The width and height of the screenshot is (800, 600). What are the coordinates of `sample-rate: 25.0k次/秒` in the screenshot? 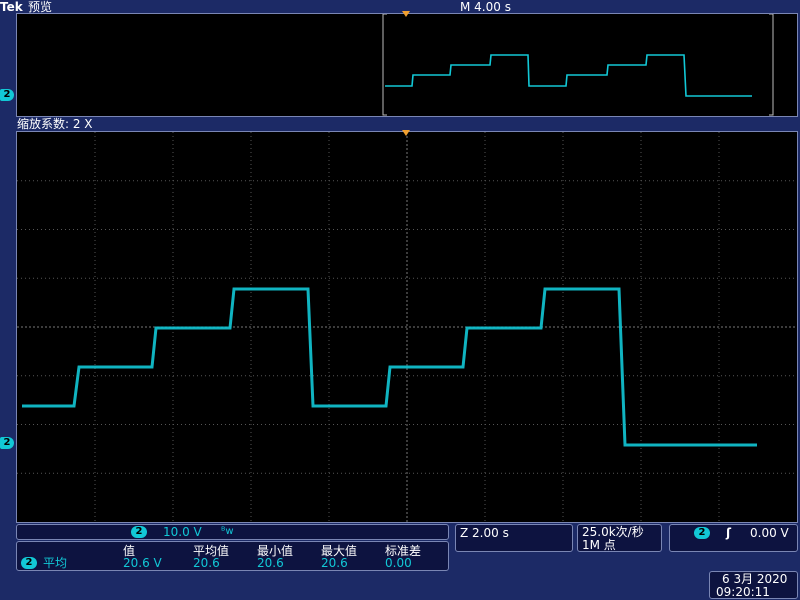 It's located at (613, 532).